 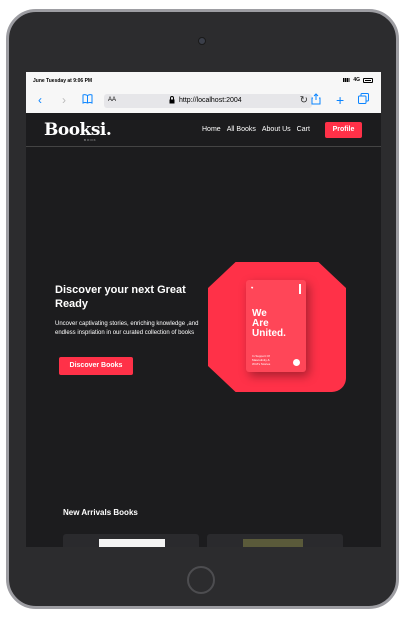 I want to click on tabs-icon, so click(x=363, y=100).